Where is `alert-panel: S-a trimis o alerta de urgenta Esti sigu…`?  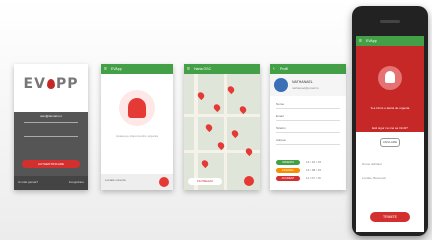 alert-panel: S-a trimis o alerta de urgenta Esti sigu… is located at coordinates (390, 89).